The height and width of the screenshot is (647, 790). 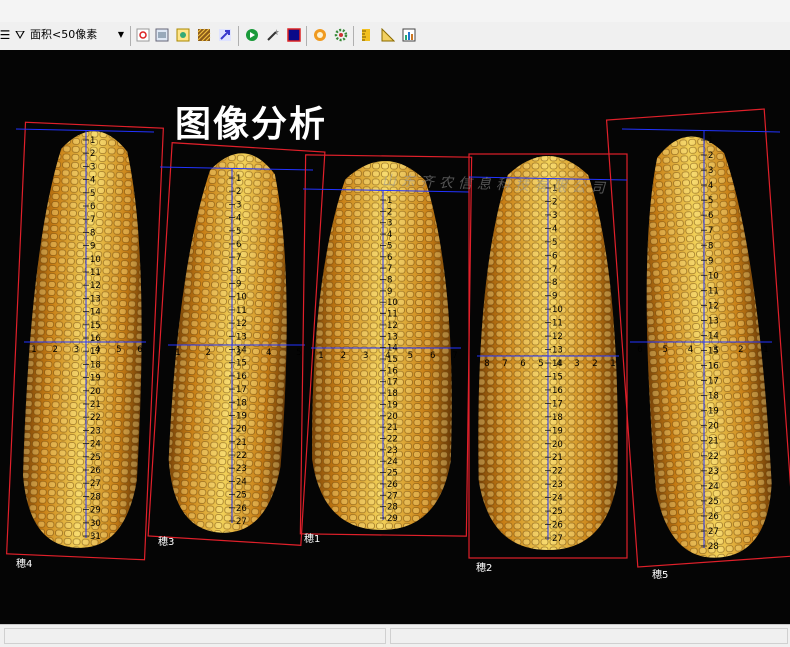 I want to click on toolbar-separator, so click(x=353, y=36).